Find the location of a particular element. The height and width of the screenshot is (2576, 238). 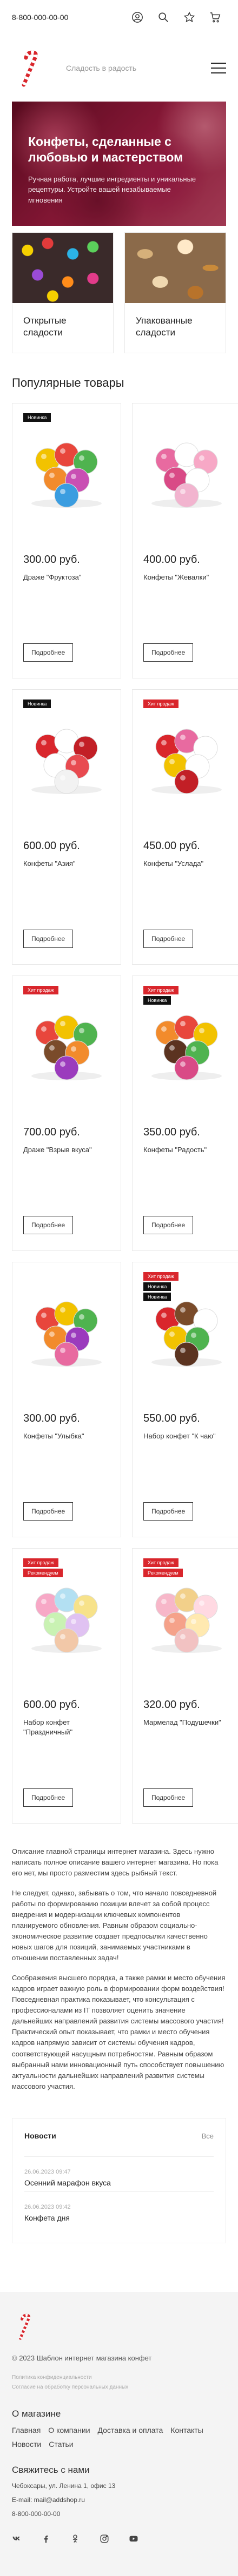

news-item: 26.06.2023 09:42 Конфета дня is located at coordinates (119, 2209).